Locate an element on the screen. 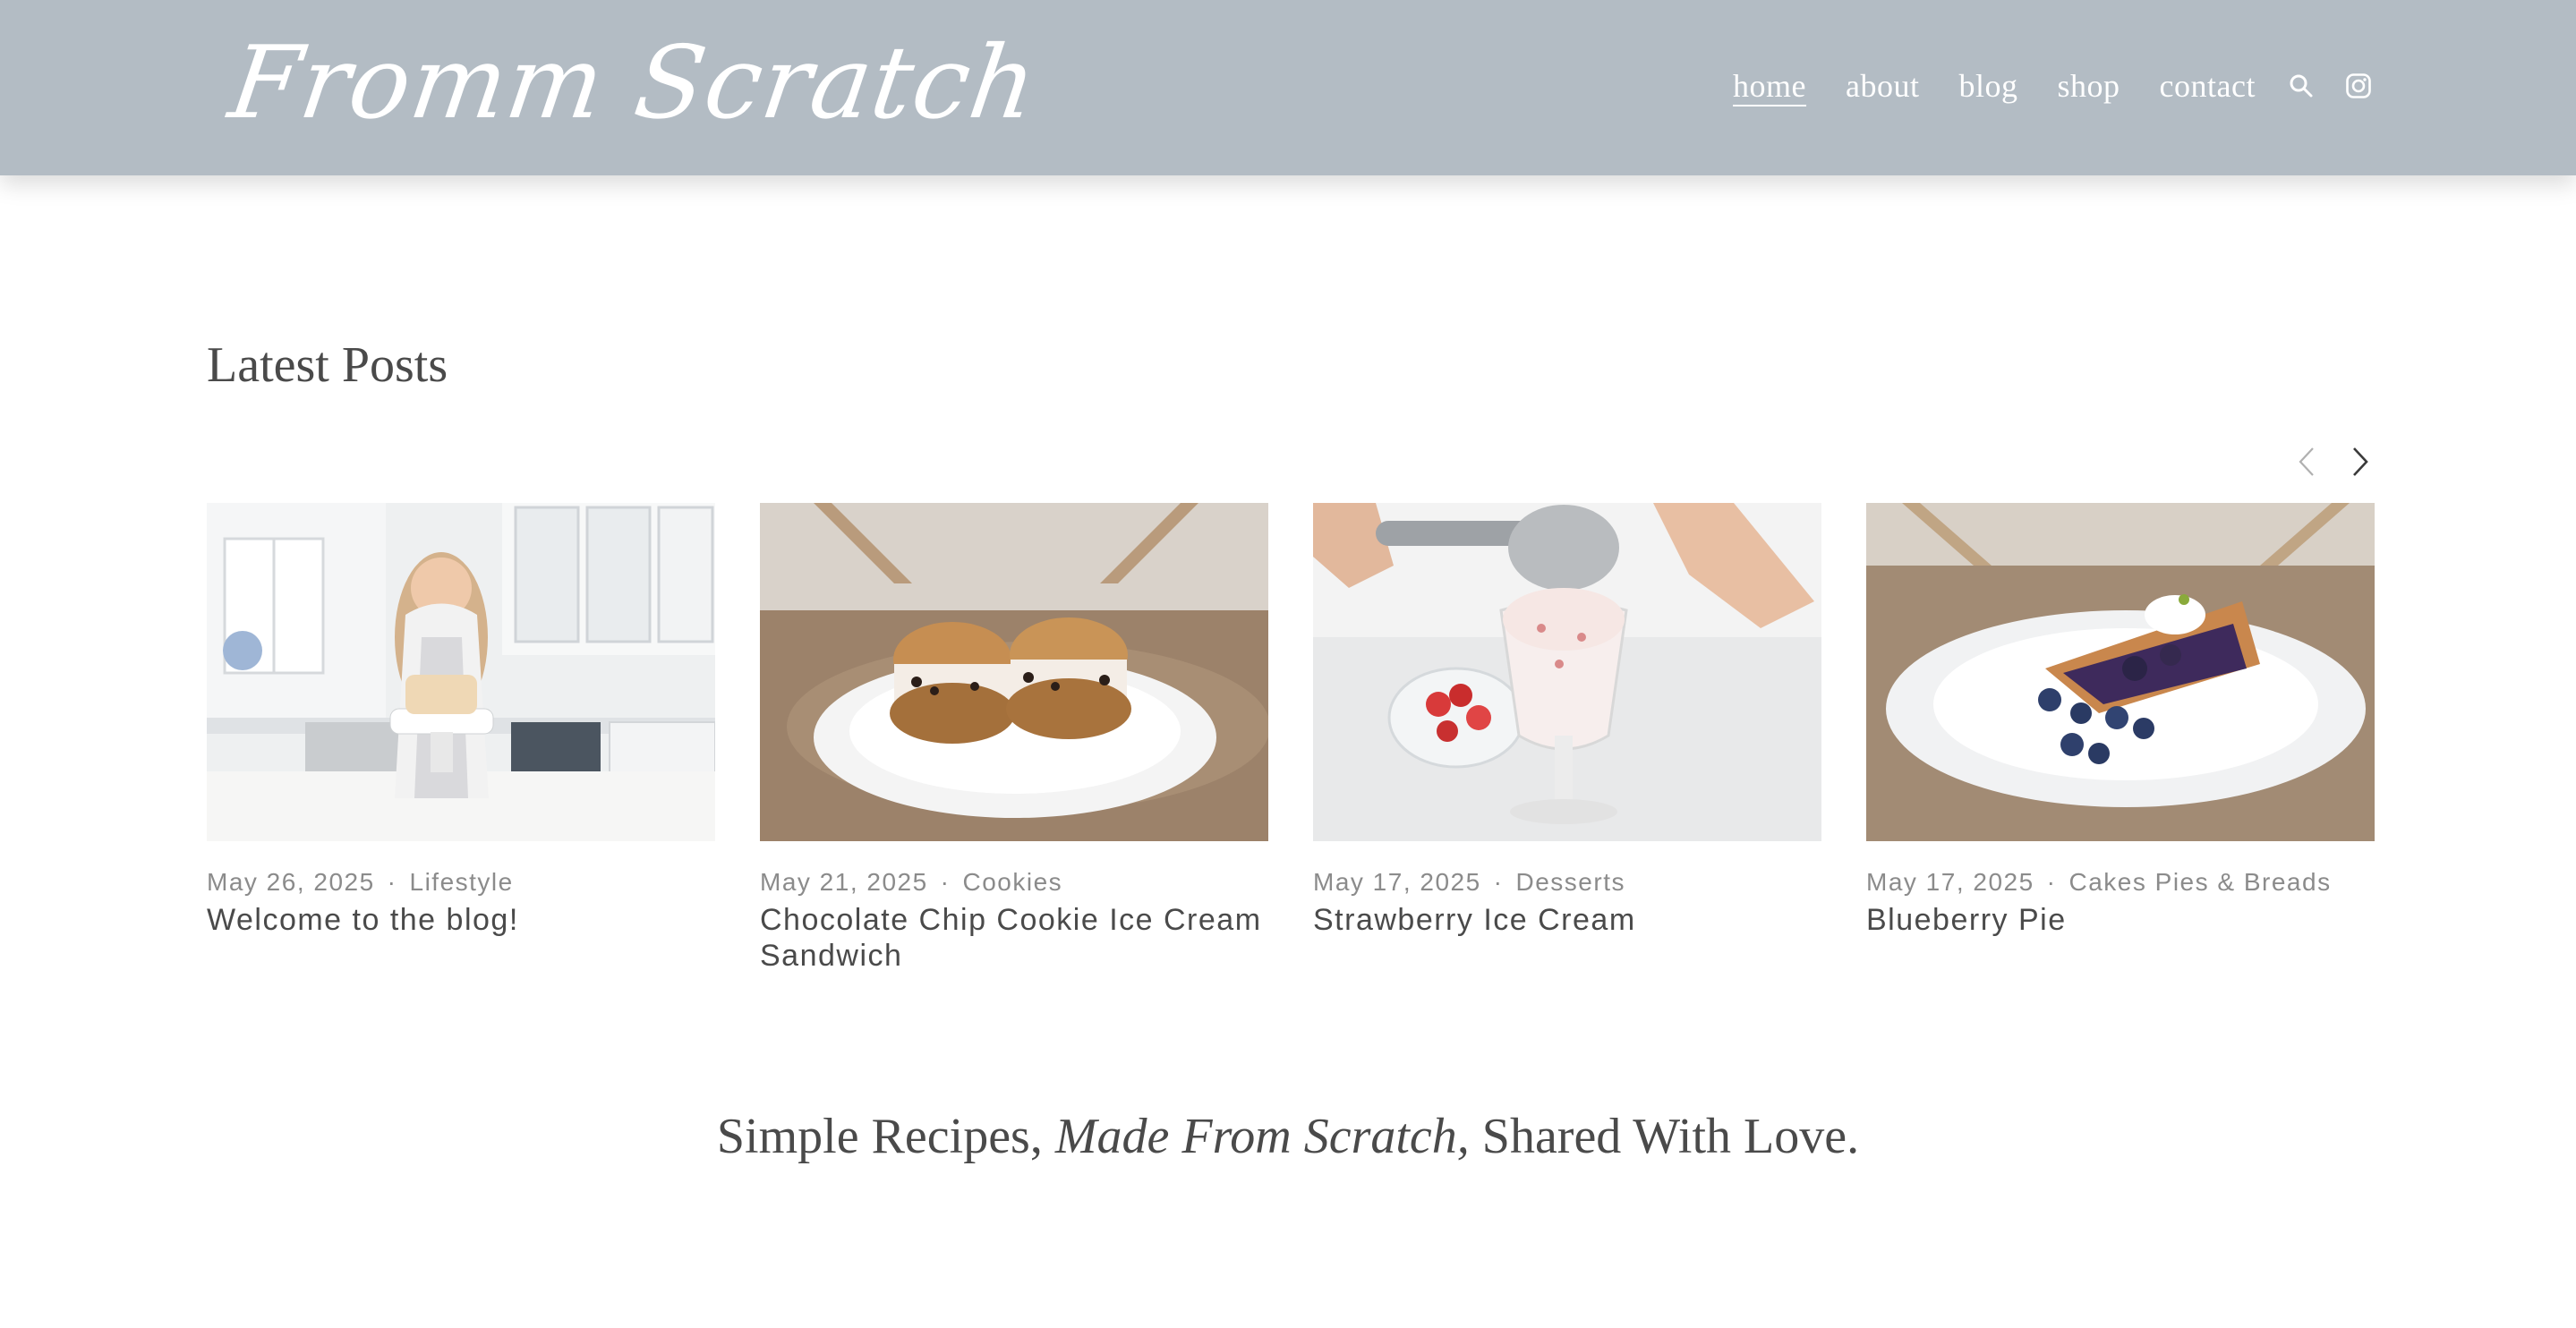 The height and width of the screenshot is (1328, 2576). instagram-icon is located at coordinates (2358, 86).